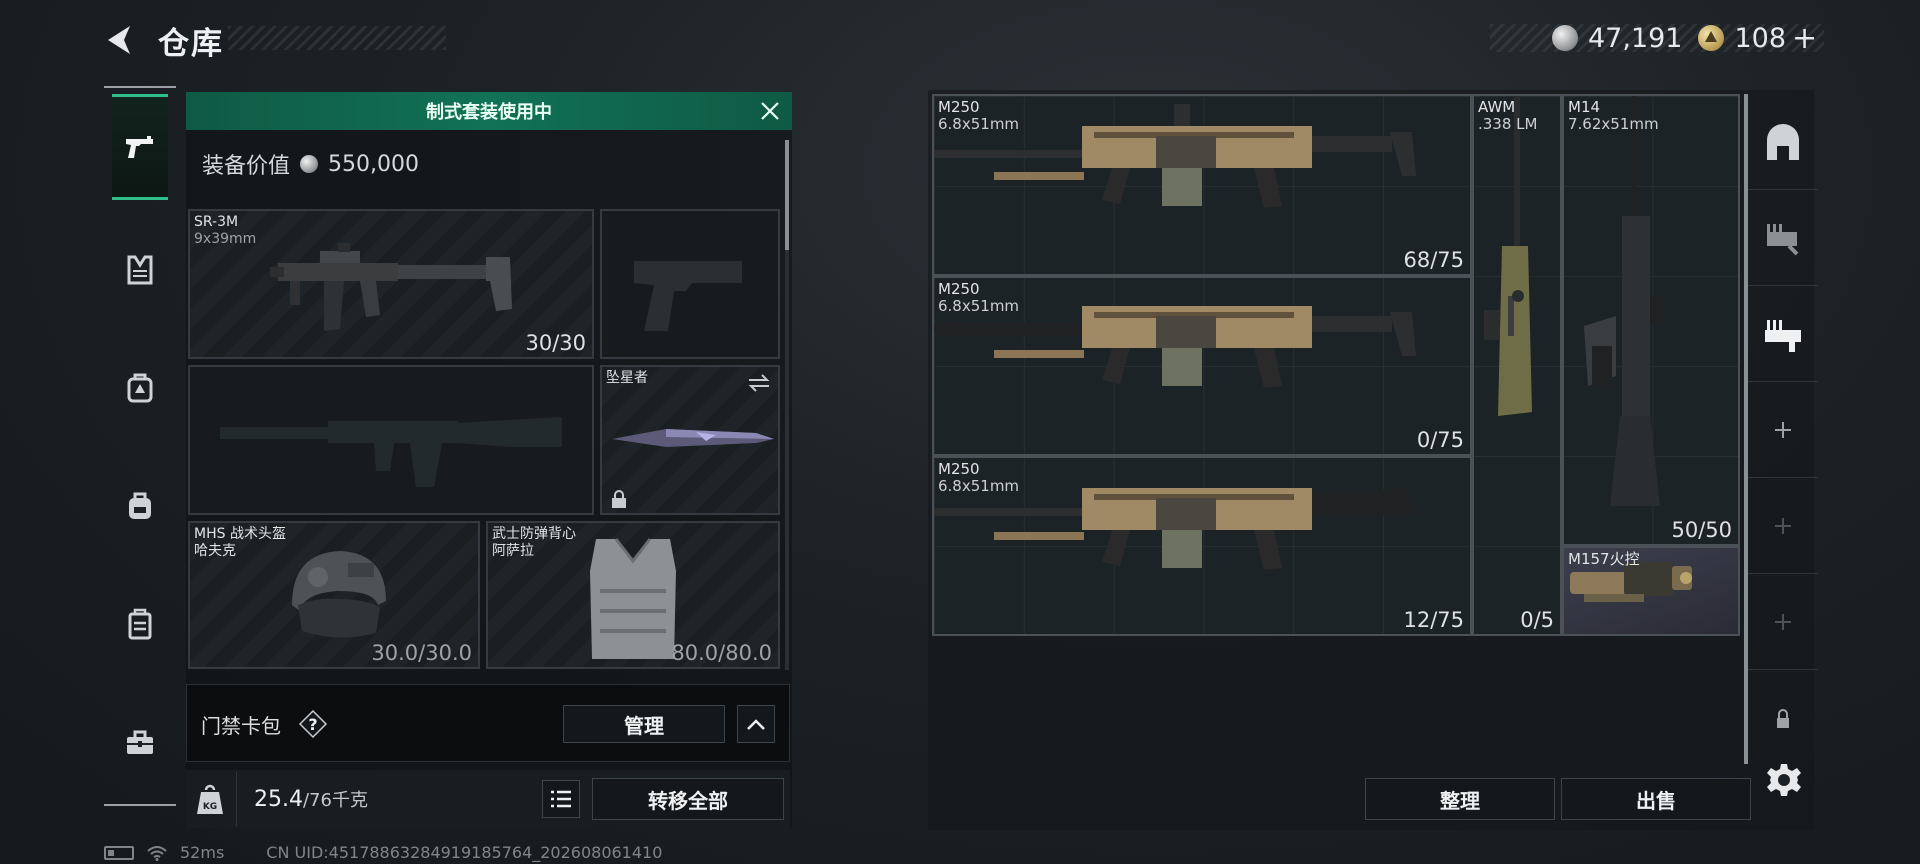 The width and height of the screenshot is (1920, 864). What do you see at coordinates (1537, 620) in the screenshot?
I see `item-ammo-count: 0/5` at bounding box center [1537, 620].